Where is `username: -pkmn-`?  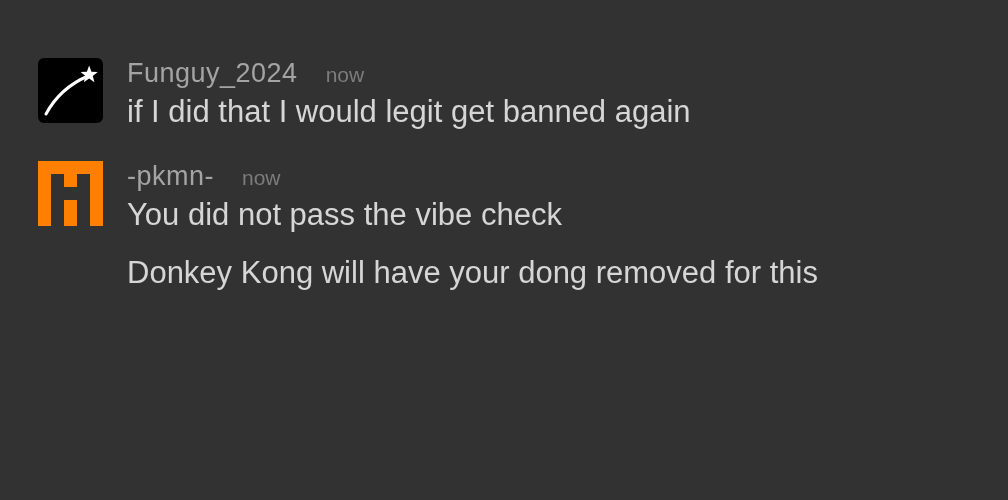 username: -pkmn- is located at coordinates (170, 176).